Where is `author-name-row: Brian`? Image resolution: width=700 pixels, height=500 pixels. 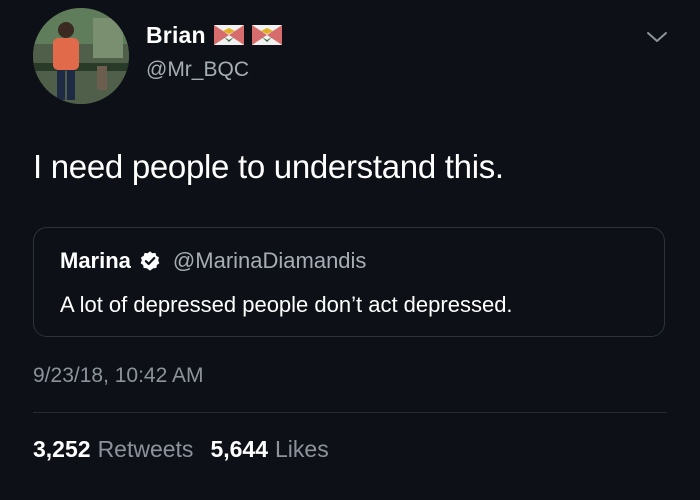
author-name-row: Brian is located at coordinates (214, 35).